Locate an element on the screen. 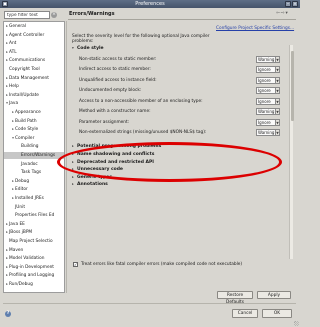 This screenshot has width=320, height=327. tree-item: ▸Data Management is located at coordinates (34, 78).